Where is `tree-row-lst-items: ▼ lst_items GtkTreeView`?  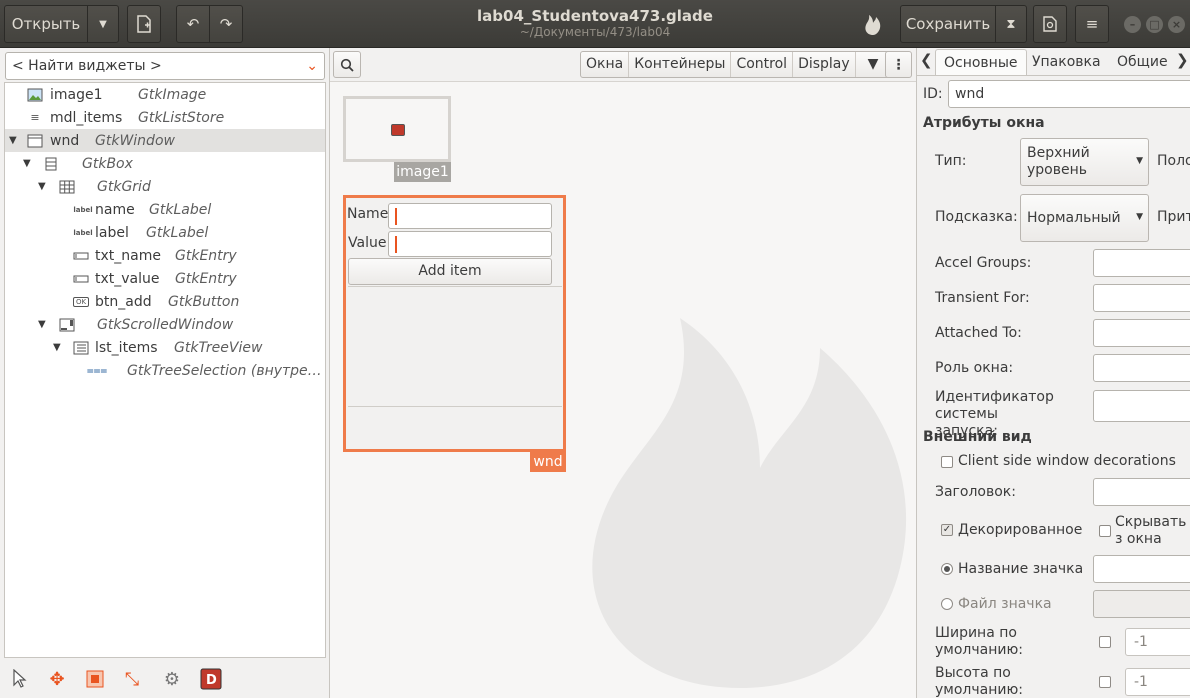
tree-row-lst-items: ▼ lst_items GtkTreeView is located at coordinates (165, 347).